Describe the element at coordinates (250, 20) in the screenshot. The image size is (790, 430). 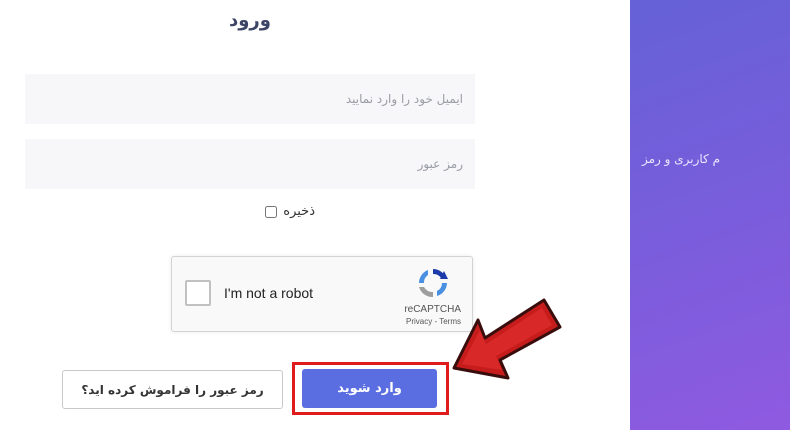
I see `page-title: ورود` at that location.